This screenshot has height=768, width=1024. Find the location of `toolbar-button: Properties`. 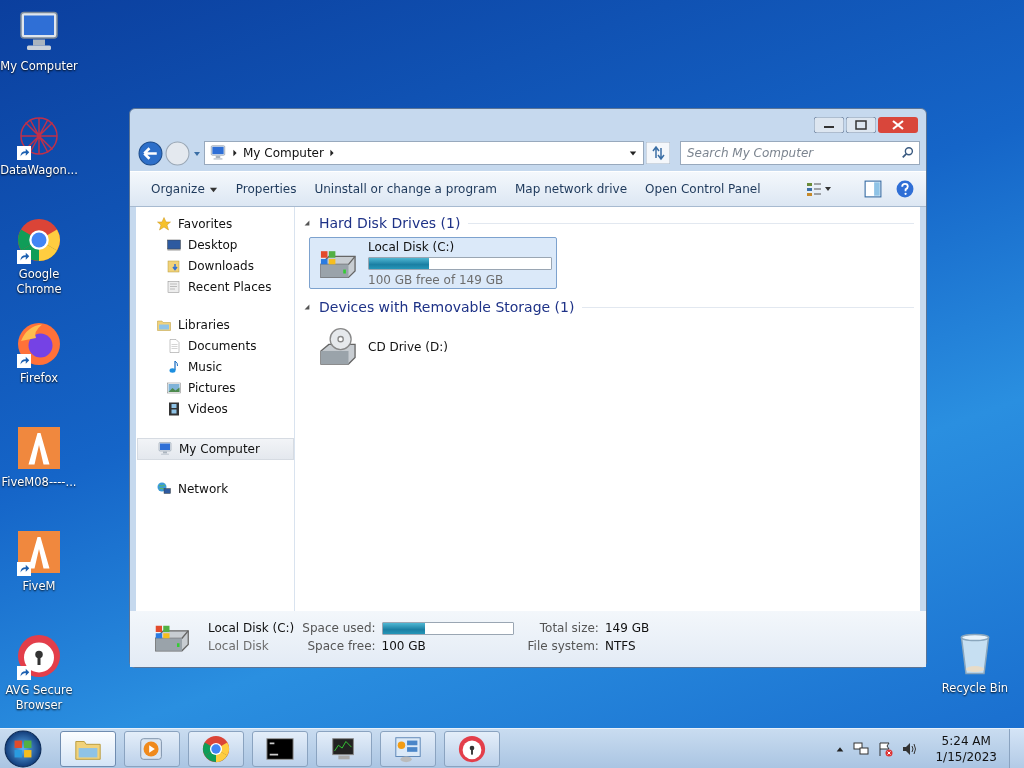

toolbar-button: Properties is located at coordinates (266, 189).